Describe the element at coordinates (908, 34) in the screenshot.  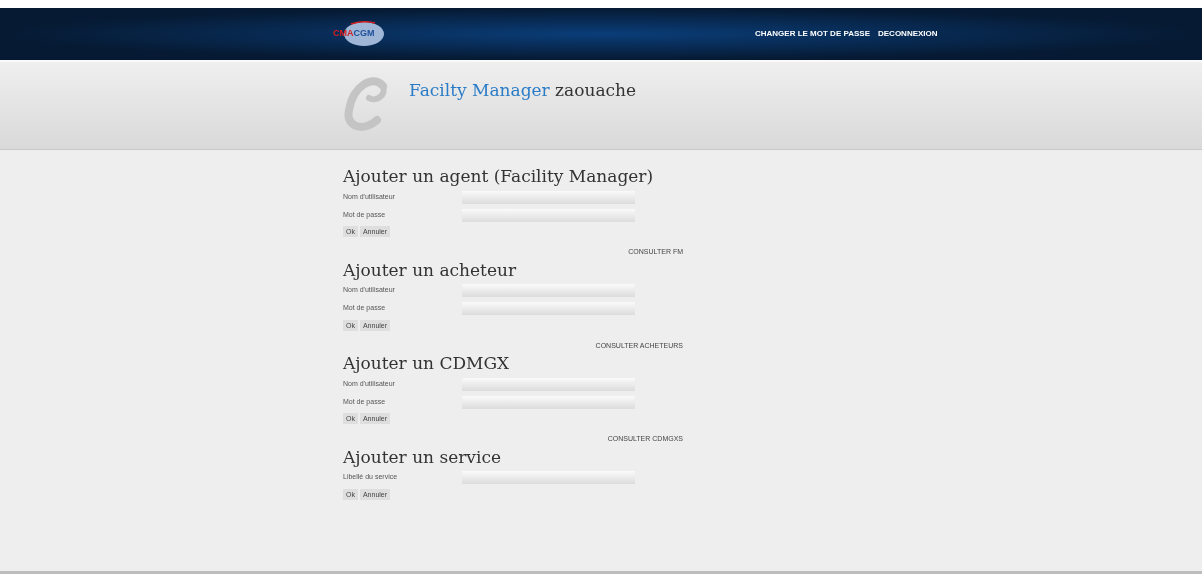
I see `nav-link: DECONNEXION` at that location.